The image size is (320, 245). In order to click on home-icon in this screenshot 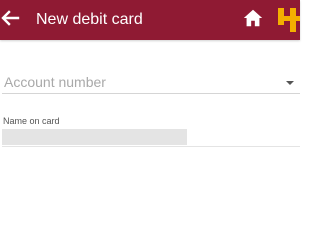, I will do `click(253, 20)`.